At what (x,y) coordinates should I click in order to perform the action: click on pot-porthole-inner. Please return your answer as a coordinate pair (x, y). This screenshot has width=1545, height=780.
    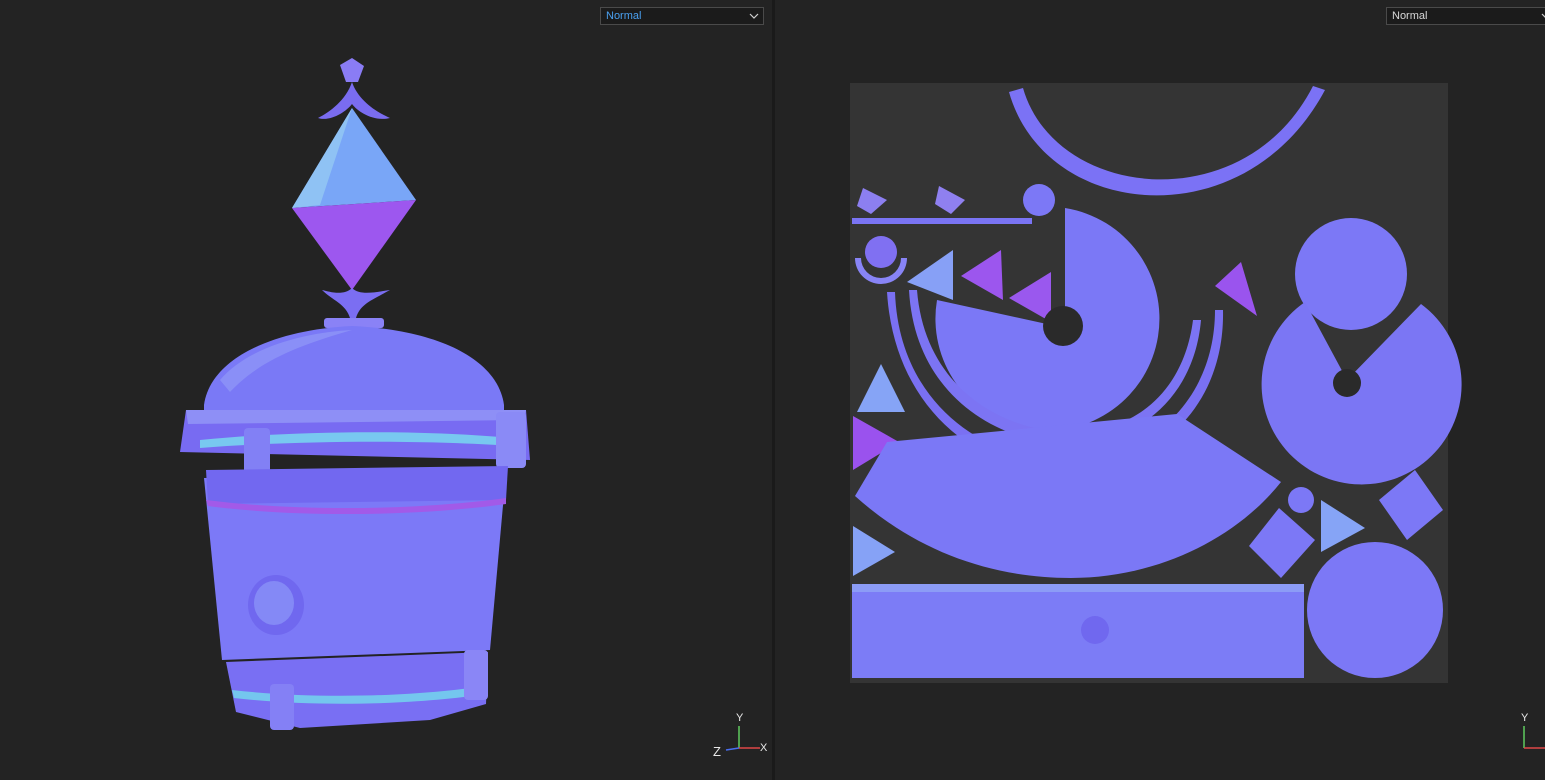
    Looking at the image, I should click on (274, 603).